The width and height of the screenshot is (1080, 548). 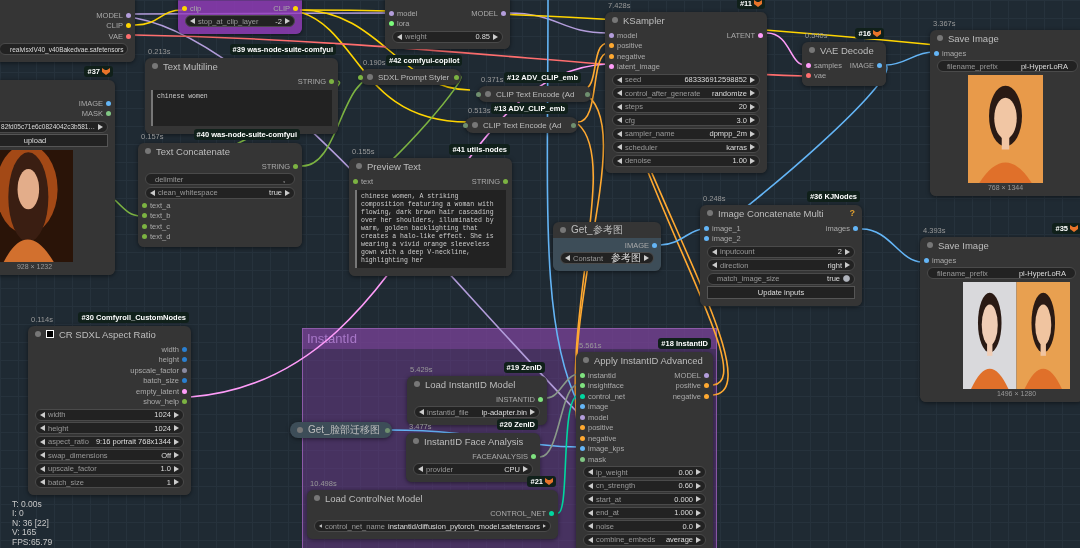 What do you see at coordinates (341, 430) in the screenshot?
I see `graph-node: Get_脸部迁移图` at bounding box center [341, 430].